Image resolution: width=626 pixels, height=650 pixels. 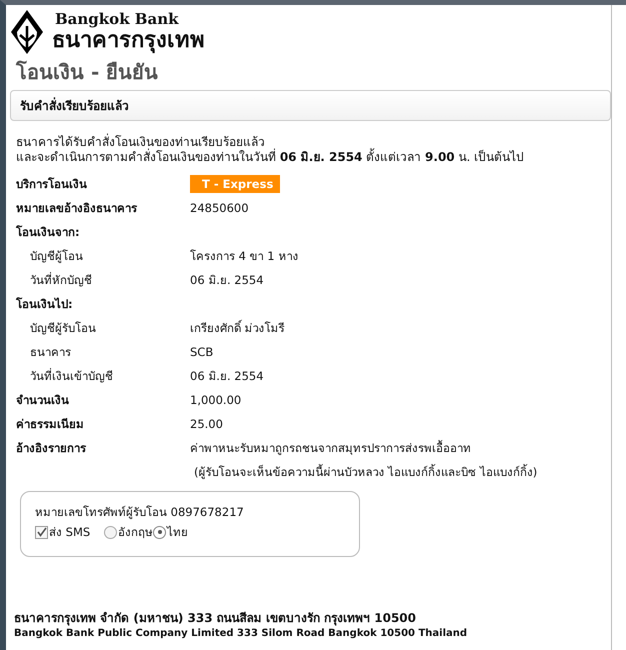 What do you see at coordinates (117, 19) in the screenshot?
I see `bank-name-english: Bangkok Bank` at bounding box center [117, 19].